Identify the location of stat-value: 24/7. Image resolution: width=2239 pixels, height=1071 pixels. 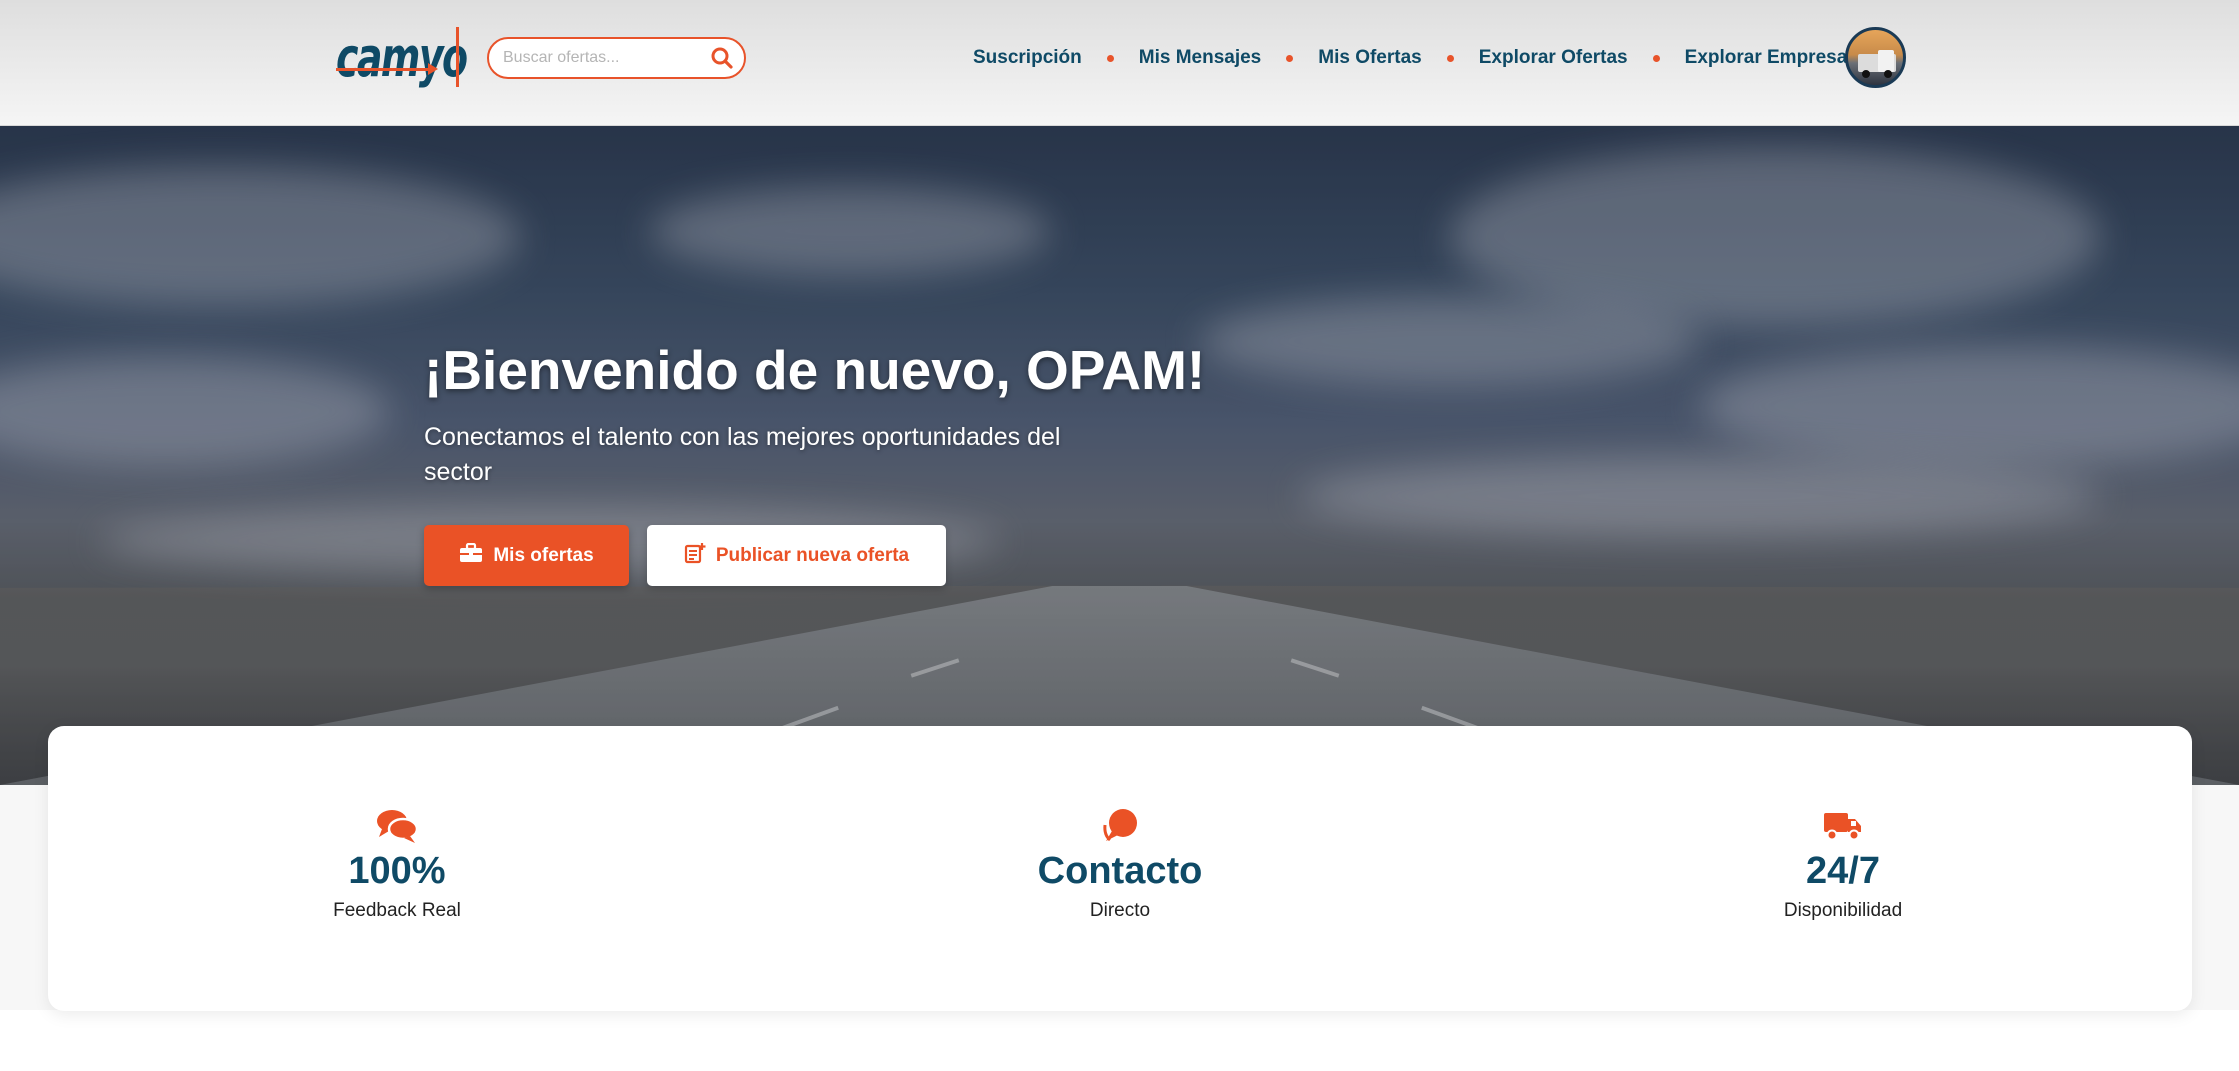
(1843, 871).